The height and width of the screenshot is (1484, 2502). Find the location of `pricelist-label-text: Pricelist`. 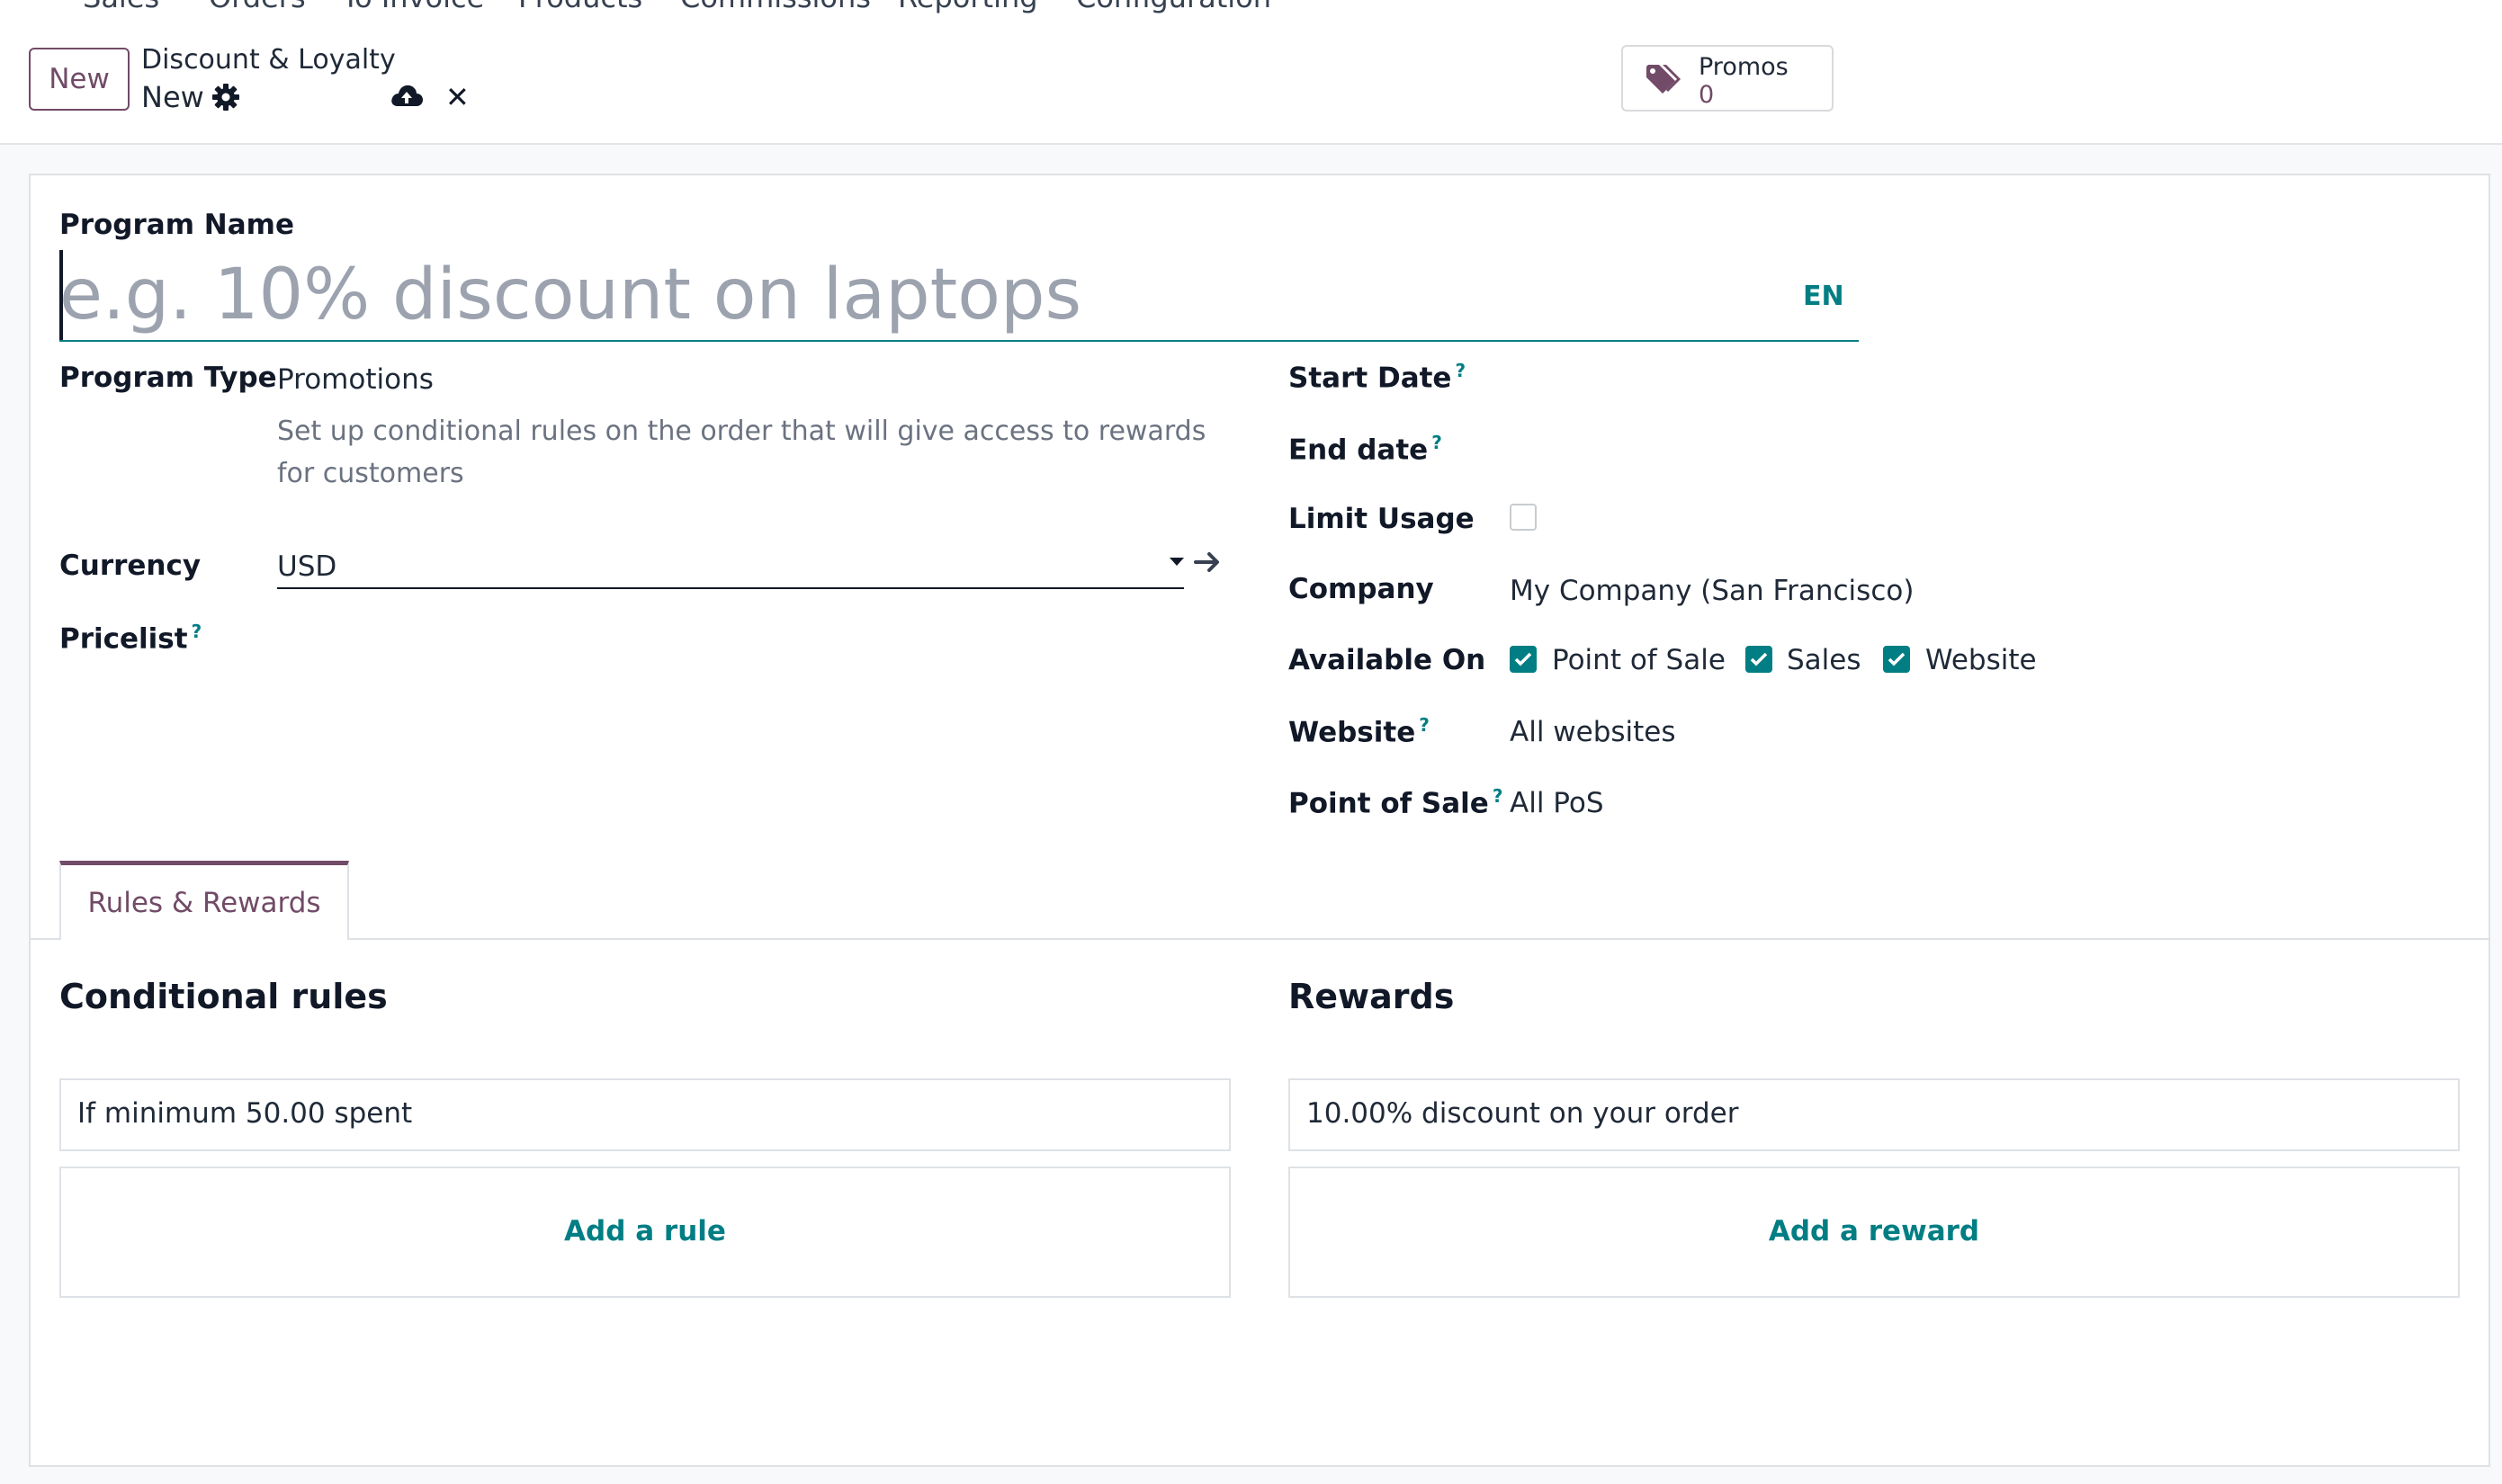

pricelist-label-text: Pricelist is located at coordinates (123, 639).